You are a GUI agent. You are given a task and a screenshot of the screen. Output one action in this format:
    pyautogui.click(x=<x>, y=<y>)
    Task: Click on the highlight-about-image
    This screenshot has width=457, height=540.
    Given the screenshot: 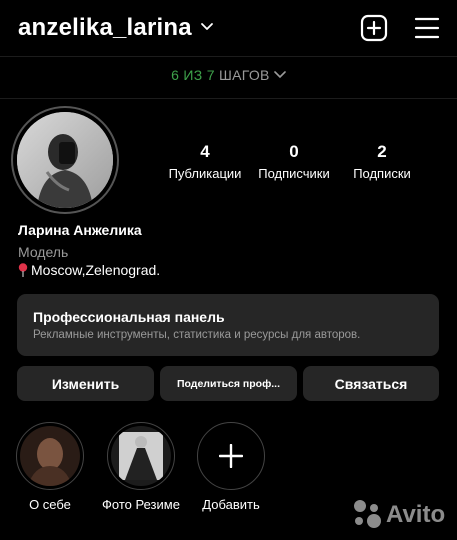 What is the action you would take?
    pyautogui.click(x=49, y=455)
    